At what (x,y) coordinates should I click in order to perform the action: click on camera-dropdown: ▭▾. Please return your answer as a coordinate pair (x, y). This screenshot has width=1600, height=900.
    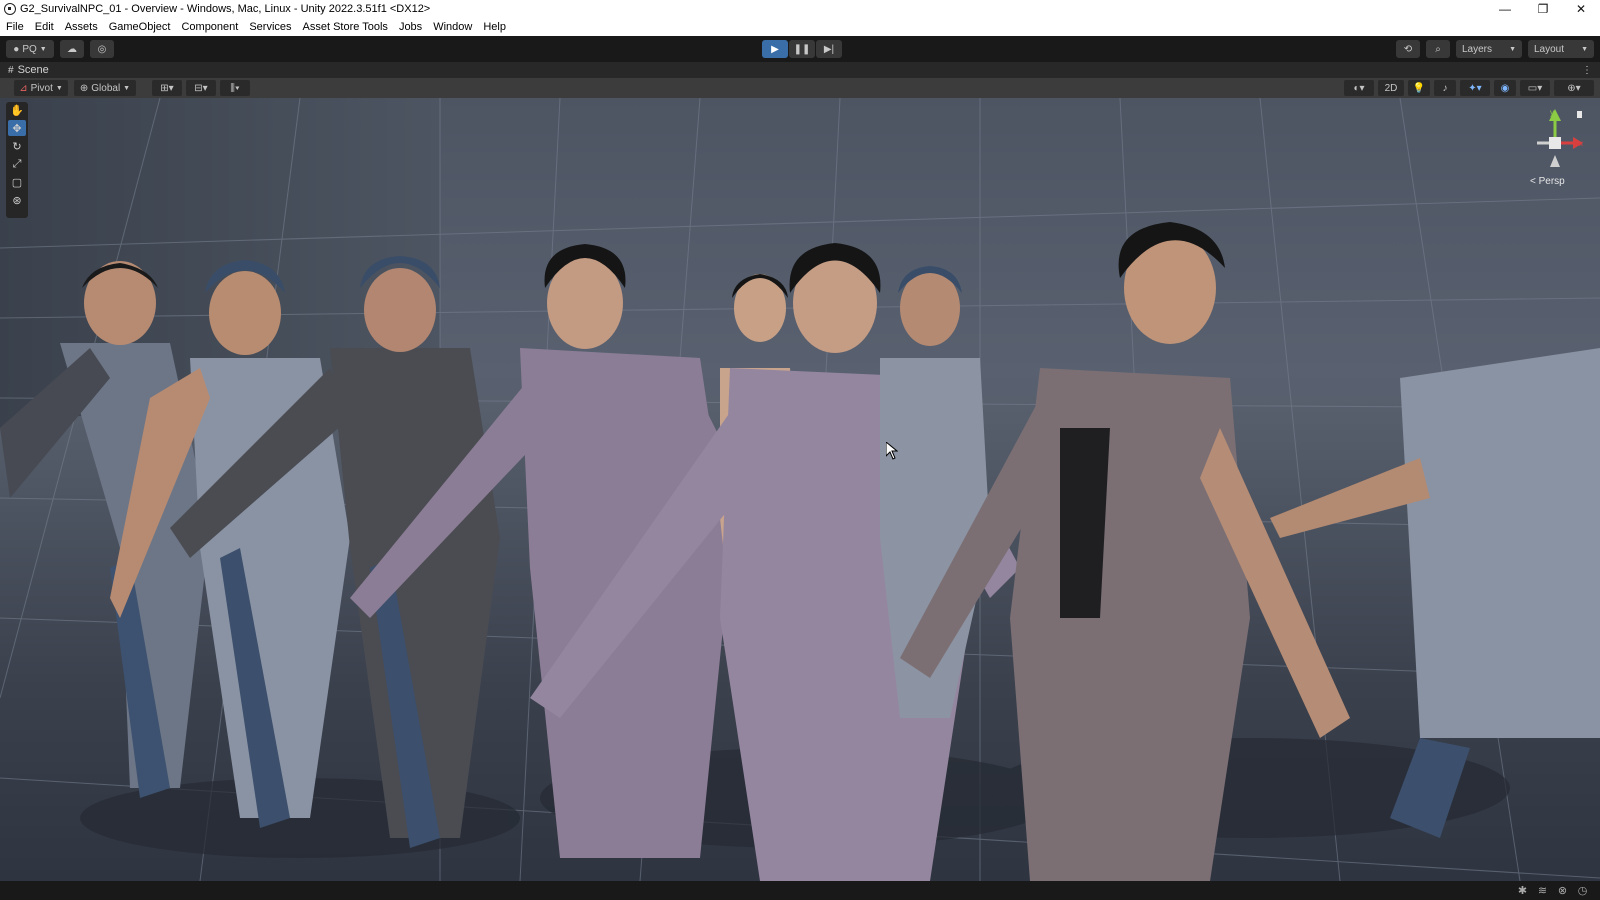
    Looking at the image, I should click on (1535, 88).